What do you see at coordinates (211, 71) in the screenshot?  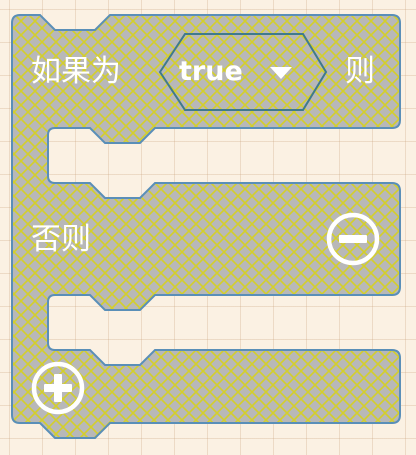 I see `condition-value: true` at bounding box center [211, 71].